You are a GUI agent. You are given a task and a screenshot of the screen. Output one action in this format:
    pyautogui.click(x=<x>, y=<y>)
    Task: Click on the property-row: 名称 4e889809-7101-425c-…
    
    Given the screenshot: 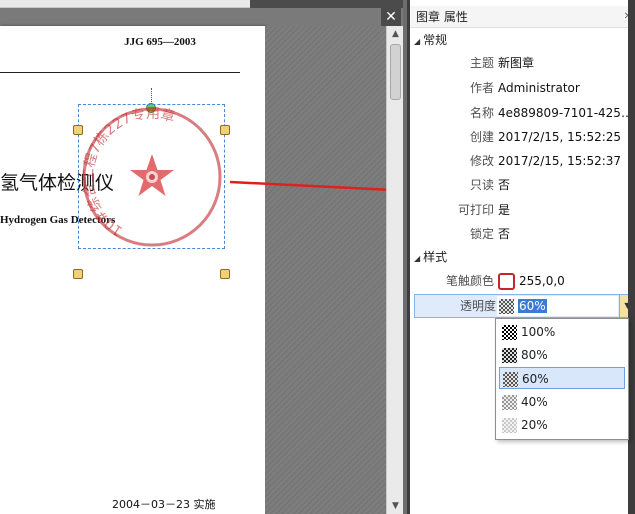 What is the action you would take?
    pyautogui.click(x=522, y=113)
    